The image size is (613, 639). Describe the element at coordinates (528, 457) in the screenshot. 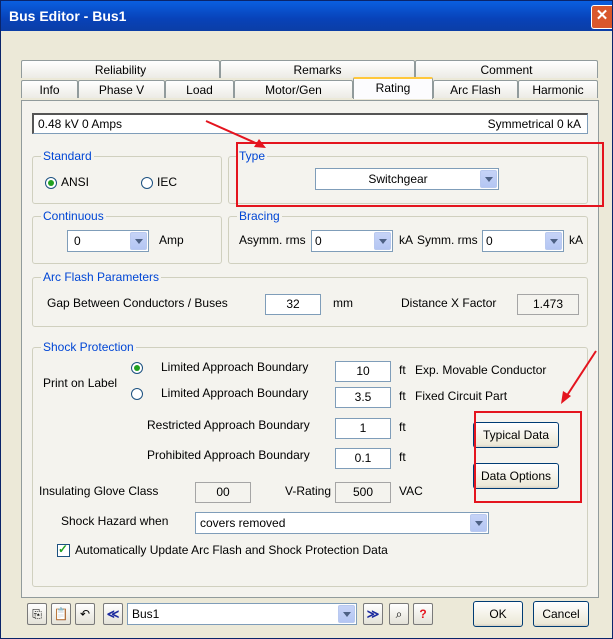

I see `buttons-highlight-box` at that location.